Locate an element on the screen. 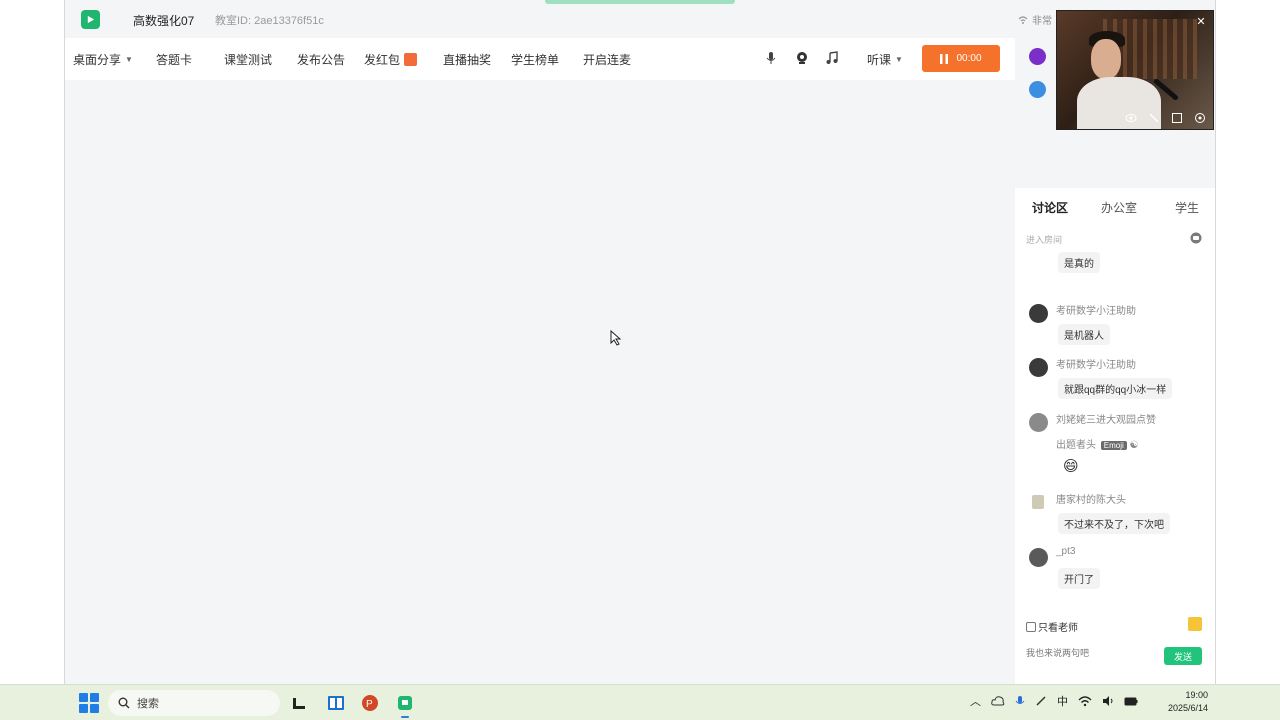 The height and width of the screenshot is (720, 1280). powerpoint-icon: P is located at coordinates (370, 703).